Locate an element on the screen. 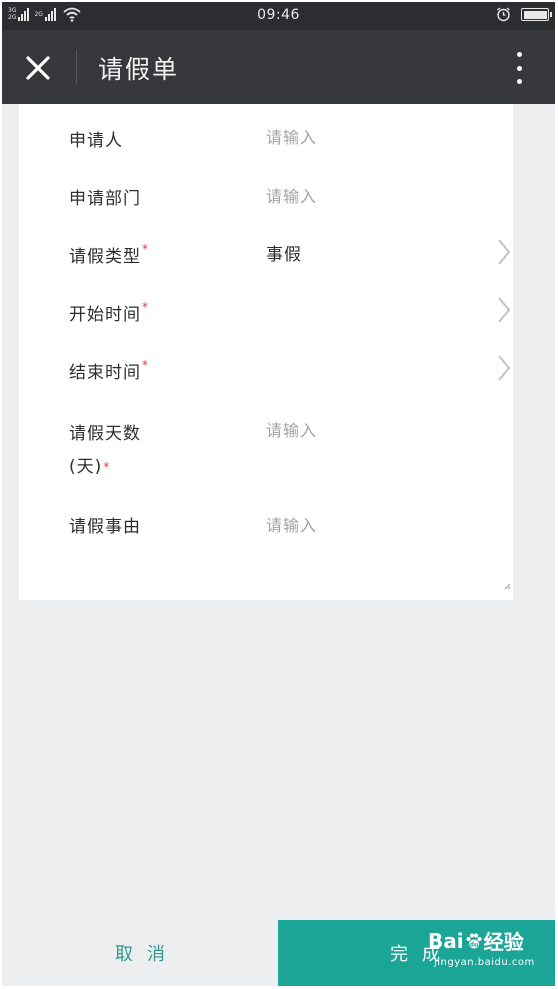  bottom-action-bar: 取消 完成 Bai du 经验 jingyan.baidu.com is located at coordinates (278, 953).